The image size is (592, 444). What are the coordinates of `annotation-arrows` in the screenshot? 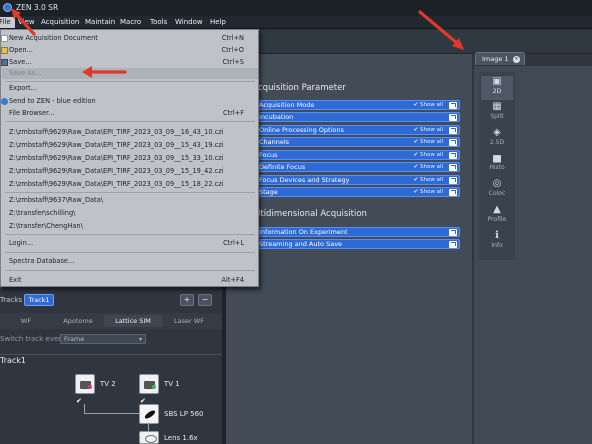 It's located at (237, 43).